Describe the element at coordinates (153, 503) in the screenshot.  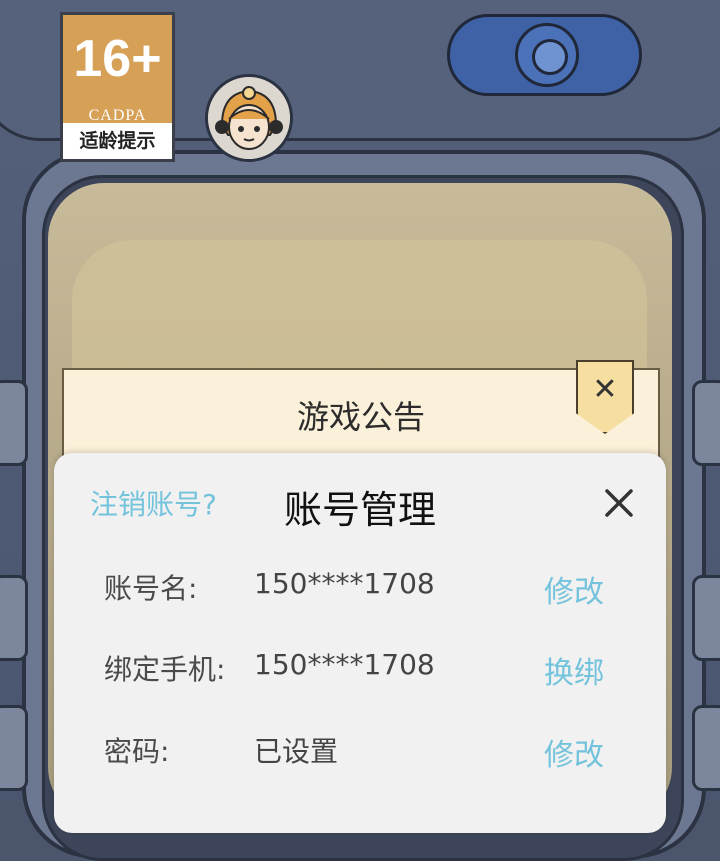
I see `cancel-account-link: 注销账号?` at that location.